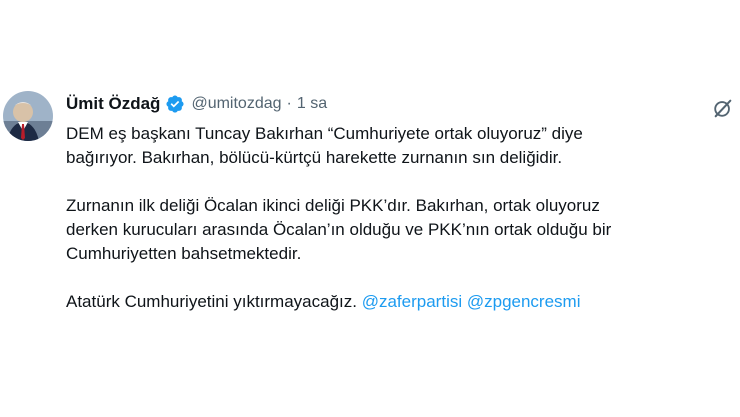  I want to click on tweet-header: Ümit Özdağ @umitozdag · 1 sa, so click(196, 104).